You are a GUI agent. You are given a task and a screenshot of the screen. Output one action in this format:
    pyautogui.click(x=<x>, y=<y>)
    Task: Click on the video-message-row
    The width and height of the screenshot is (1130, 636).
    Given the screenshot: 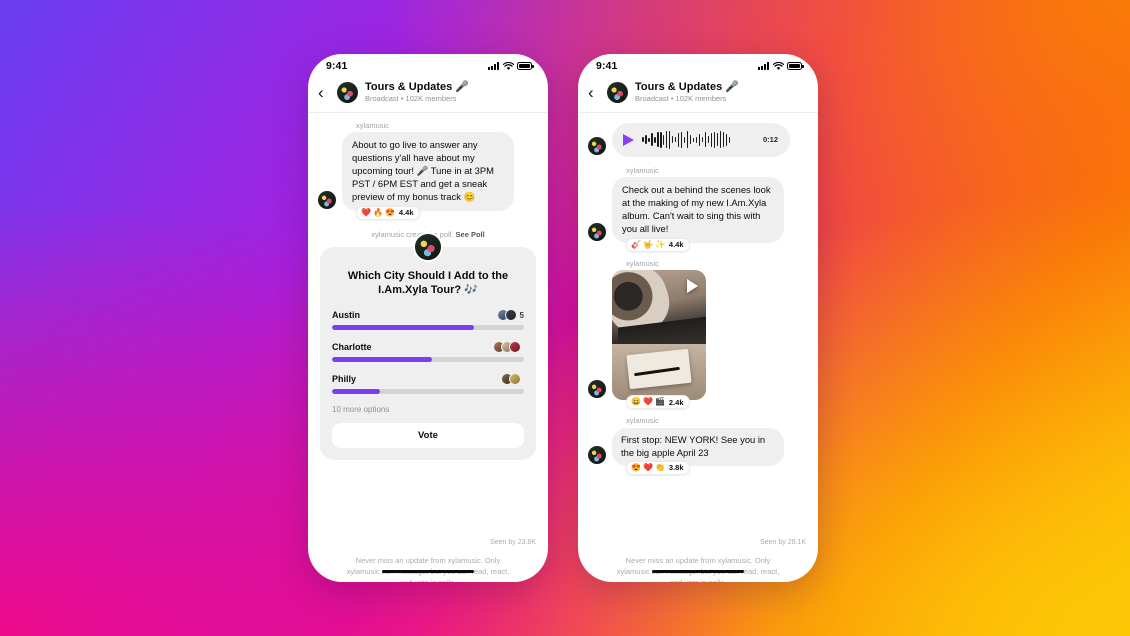 What is the action you would take?
    pyautogui.click(x=698, y=335)
    